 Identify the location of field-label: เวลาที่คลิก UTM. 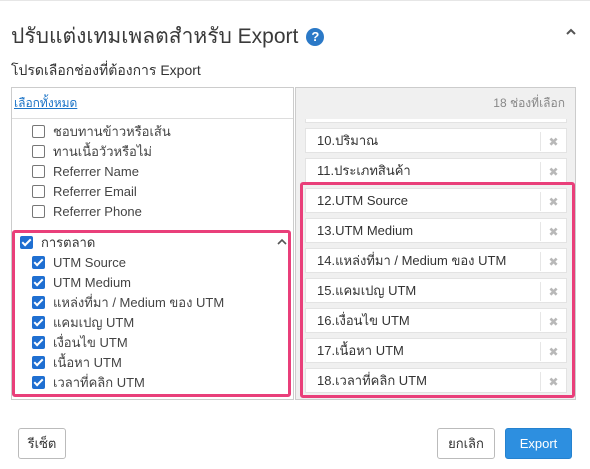
(99, 382).